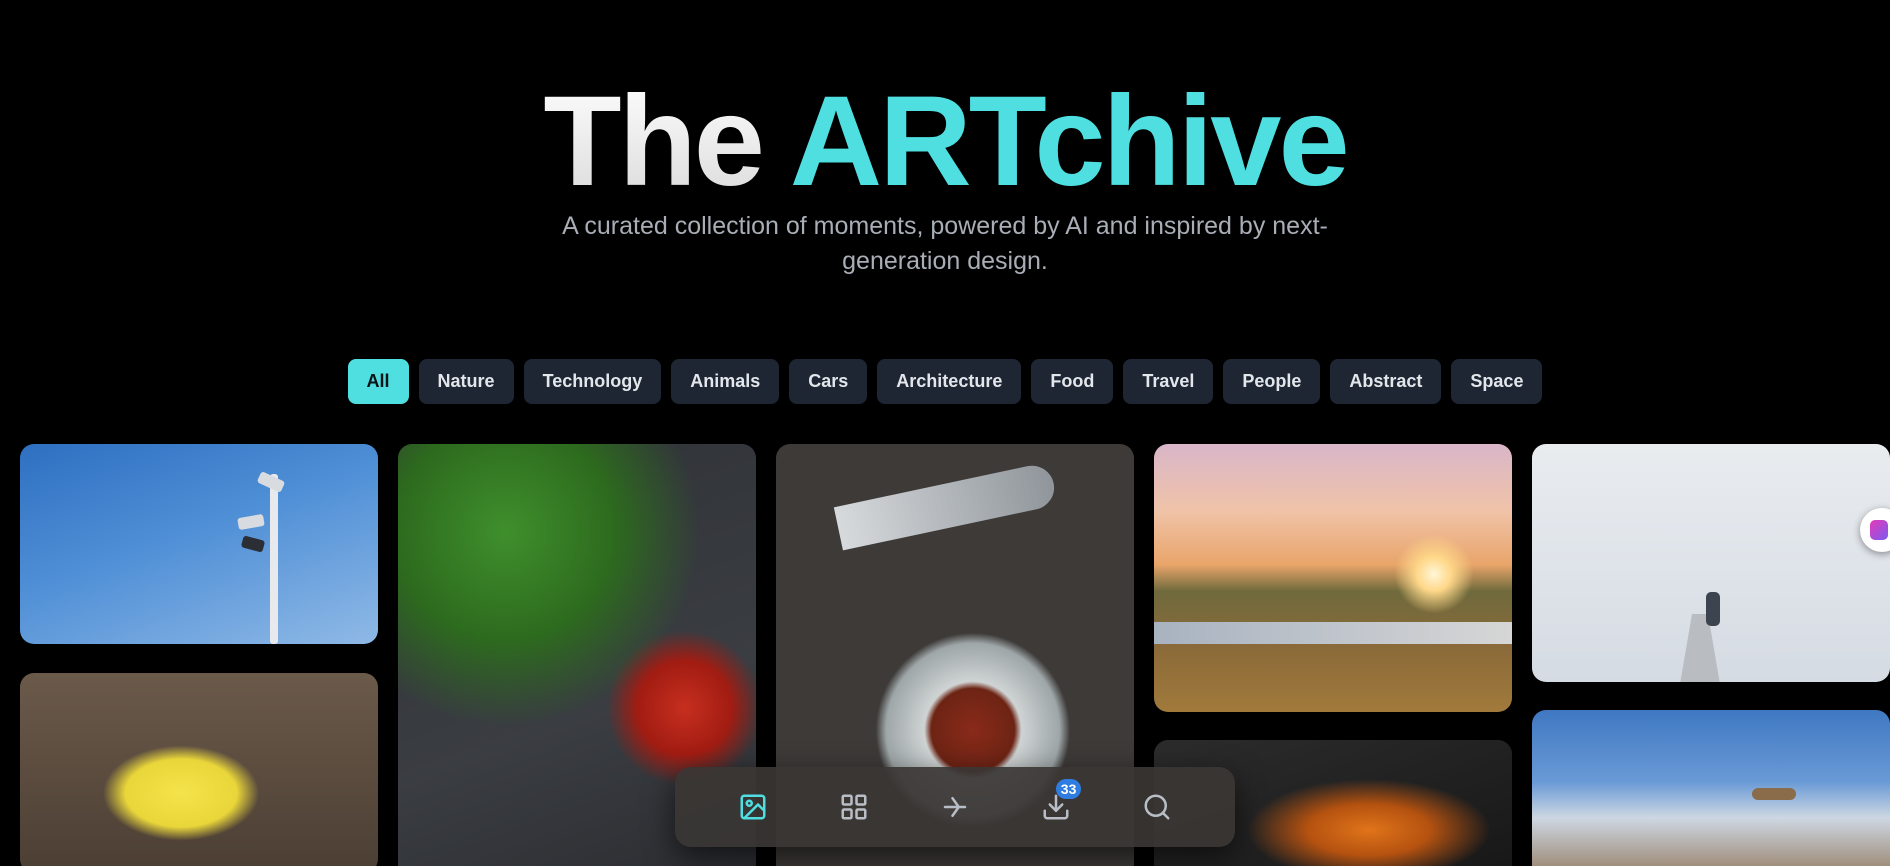 This screenshot has width=1890, height=866. I want to click on grid-icon, so click(854, 807).